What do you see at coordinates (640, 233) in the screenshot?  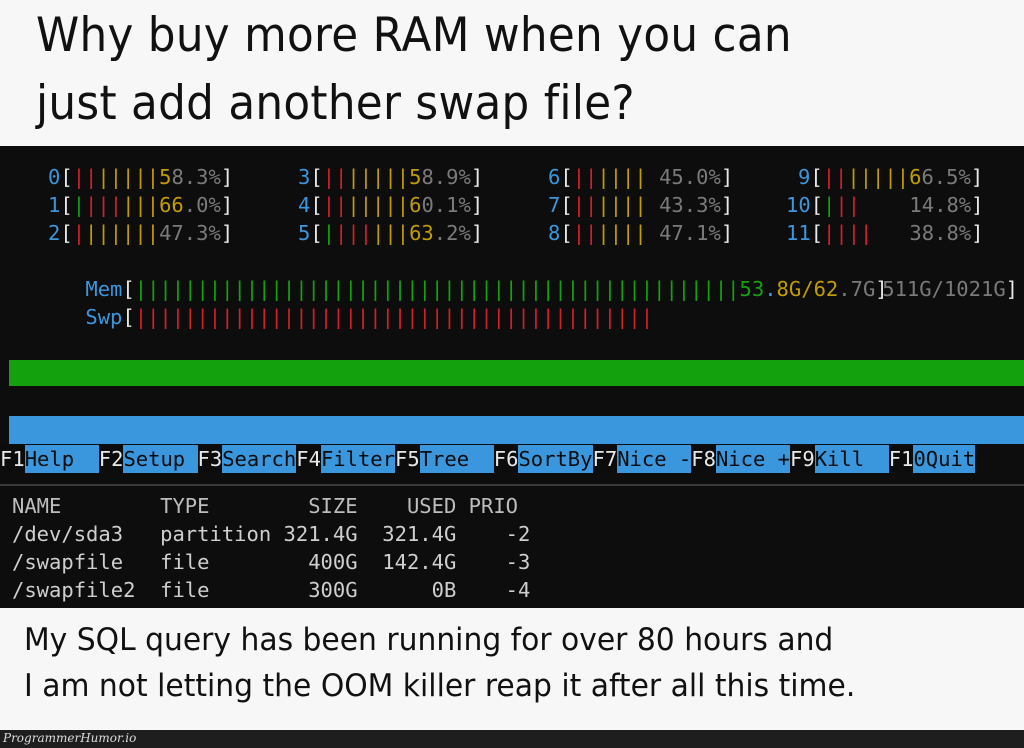 I see `cpu-meter-8: 8[|||||| 47.1%]` at bounding box center [640, 233].